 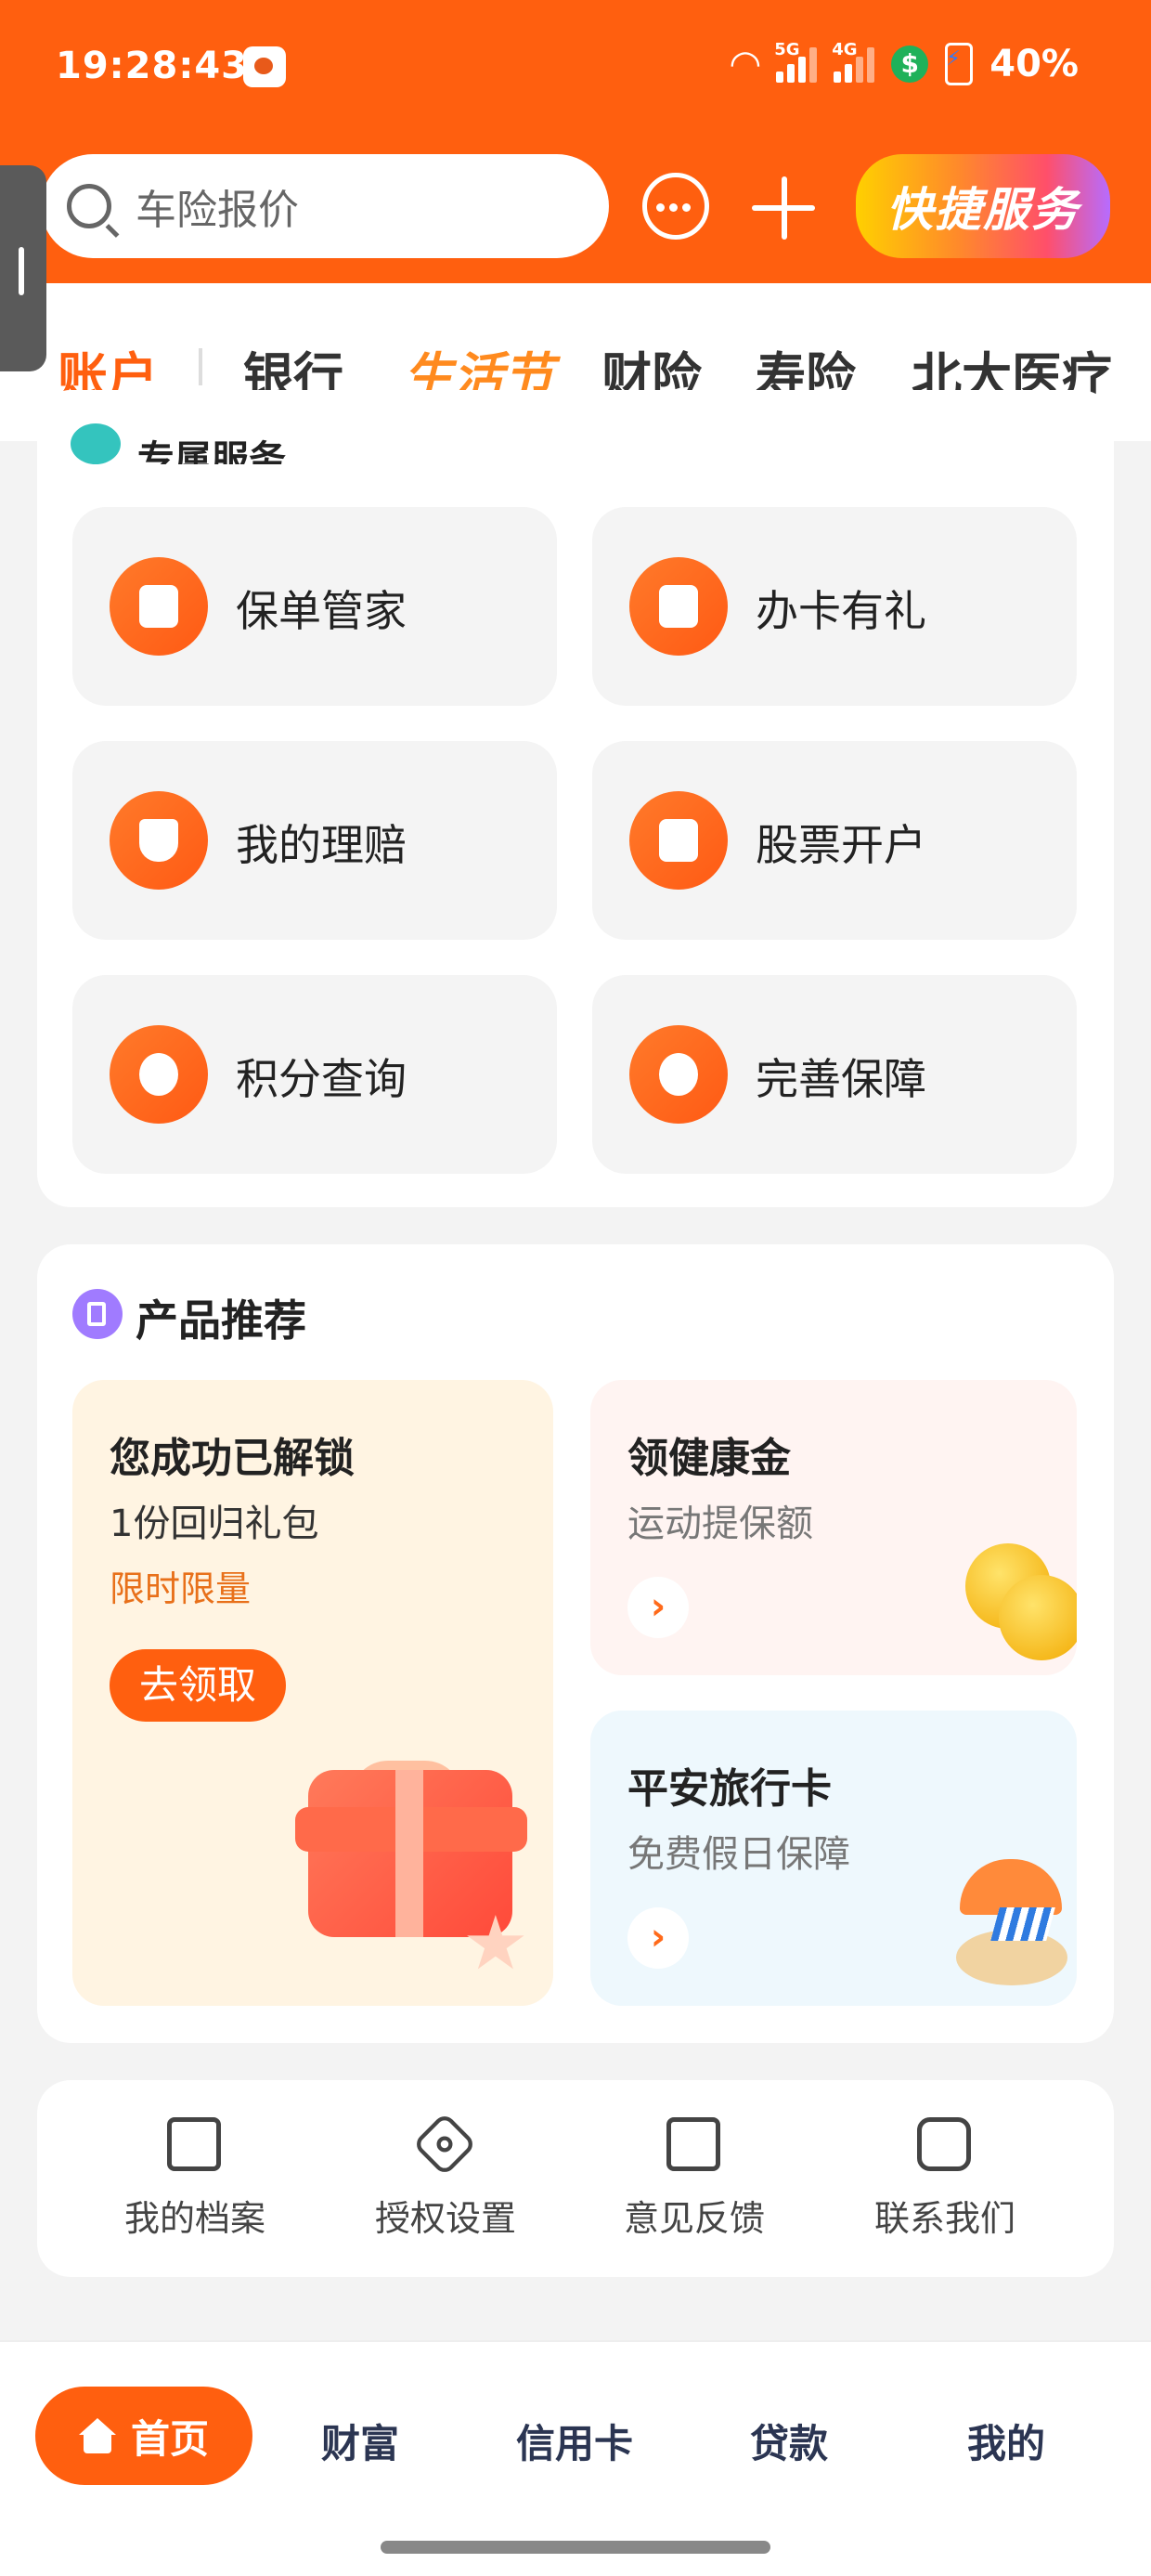 What do you see at coordinates (1038, 1617) in the screenshot?
I see `coin-icon` at bounding box center [1038, 1617].